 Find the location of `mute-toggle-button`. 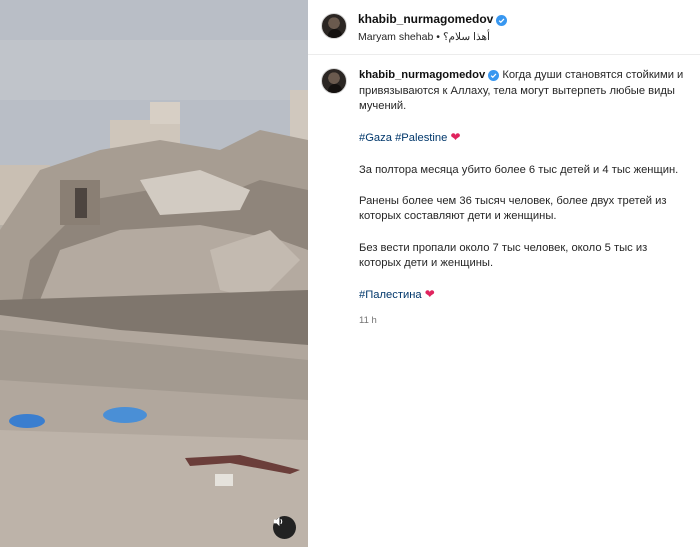

mute-toggle-button is located at coordinates (284, 527).